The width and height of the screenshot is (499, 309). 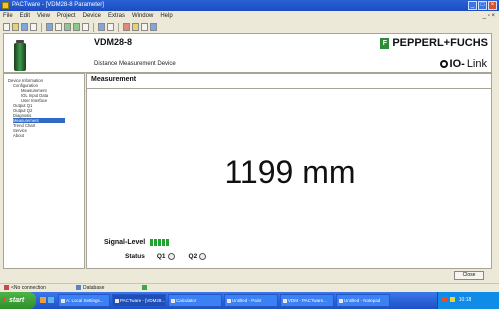 I want to click on menu-edit: Edit, so click(x=25, y=16).